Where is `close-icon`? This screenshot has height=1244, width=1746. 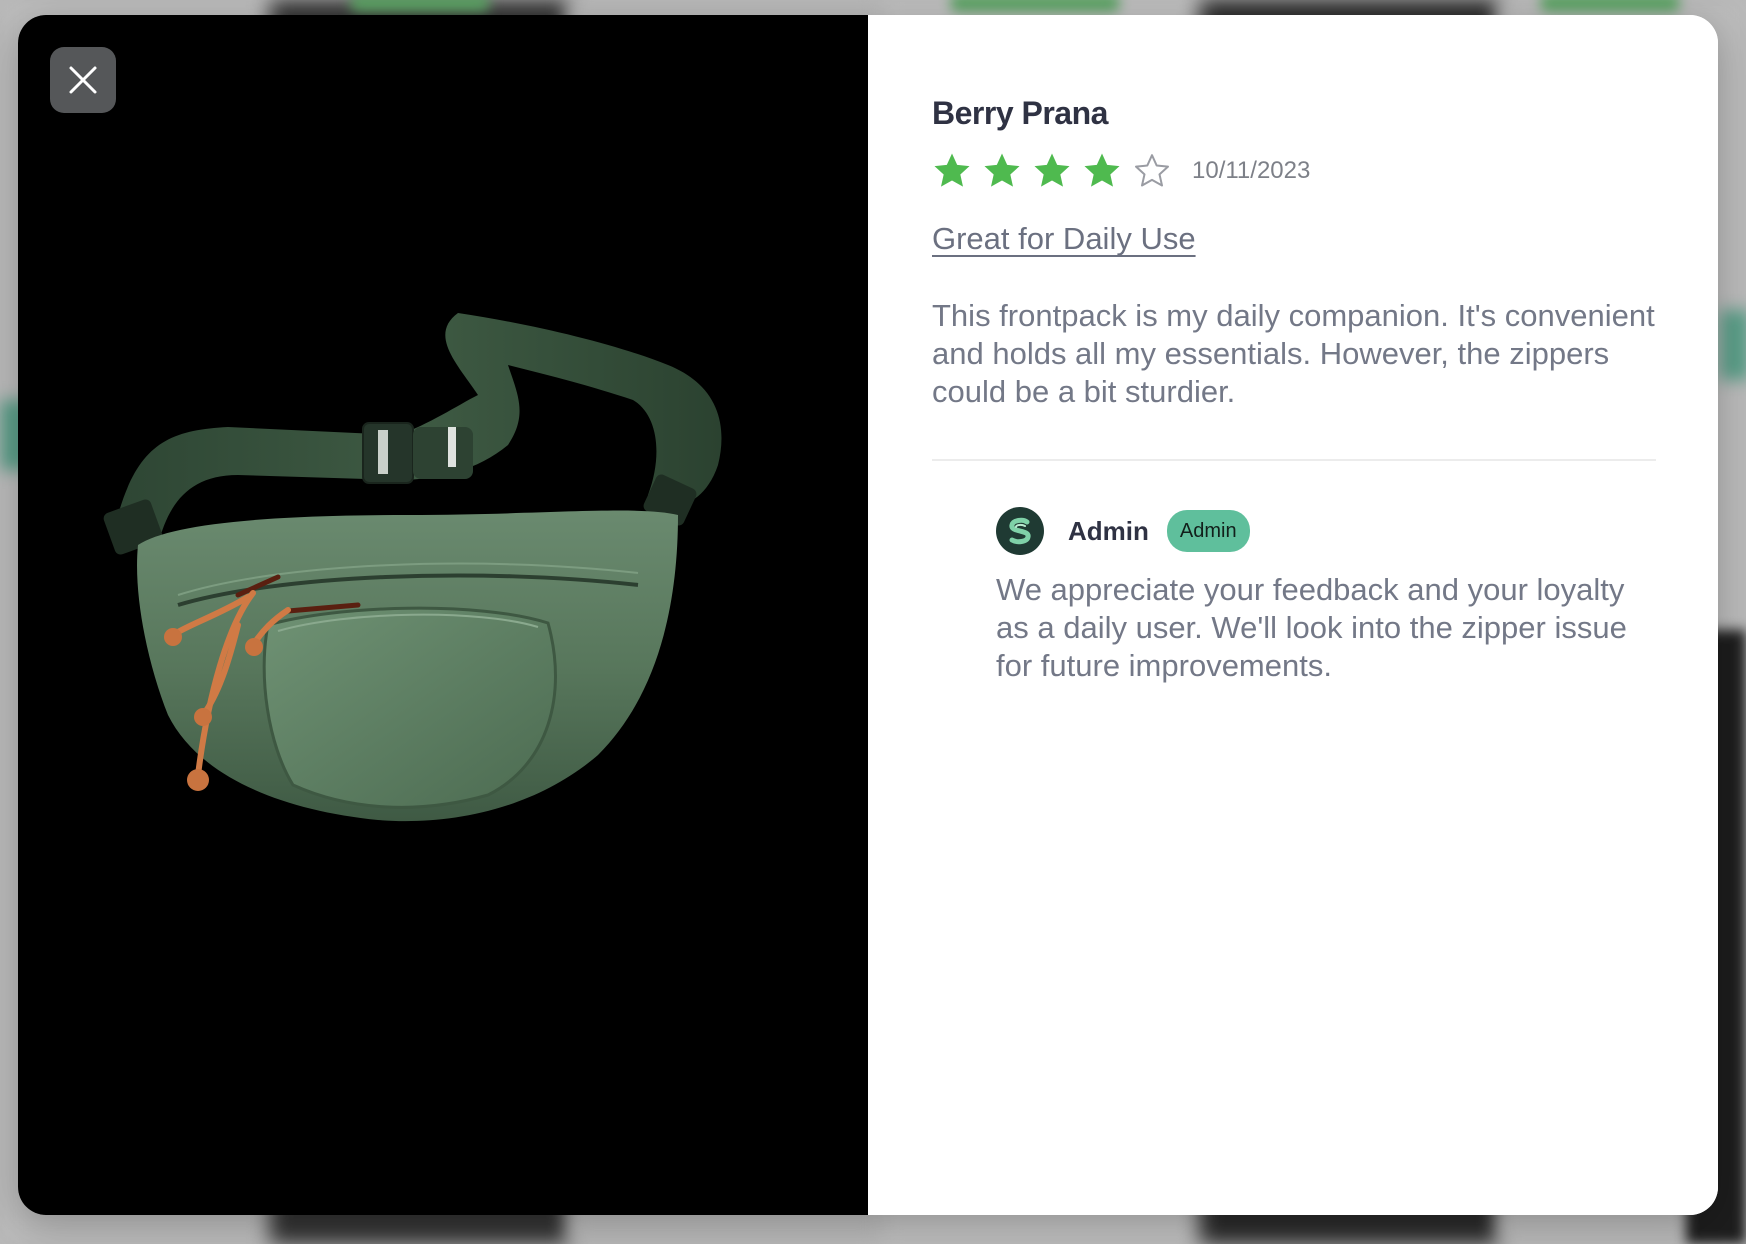 close-icon is located at coordinates (83, 80).